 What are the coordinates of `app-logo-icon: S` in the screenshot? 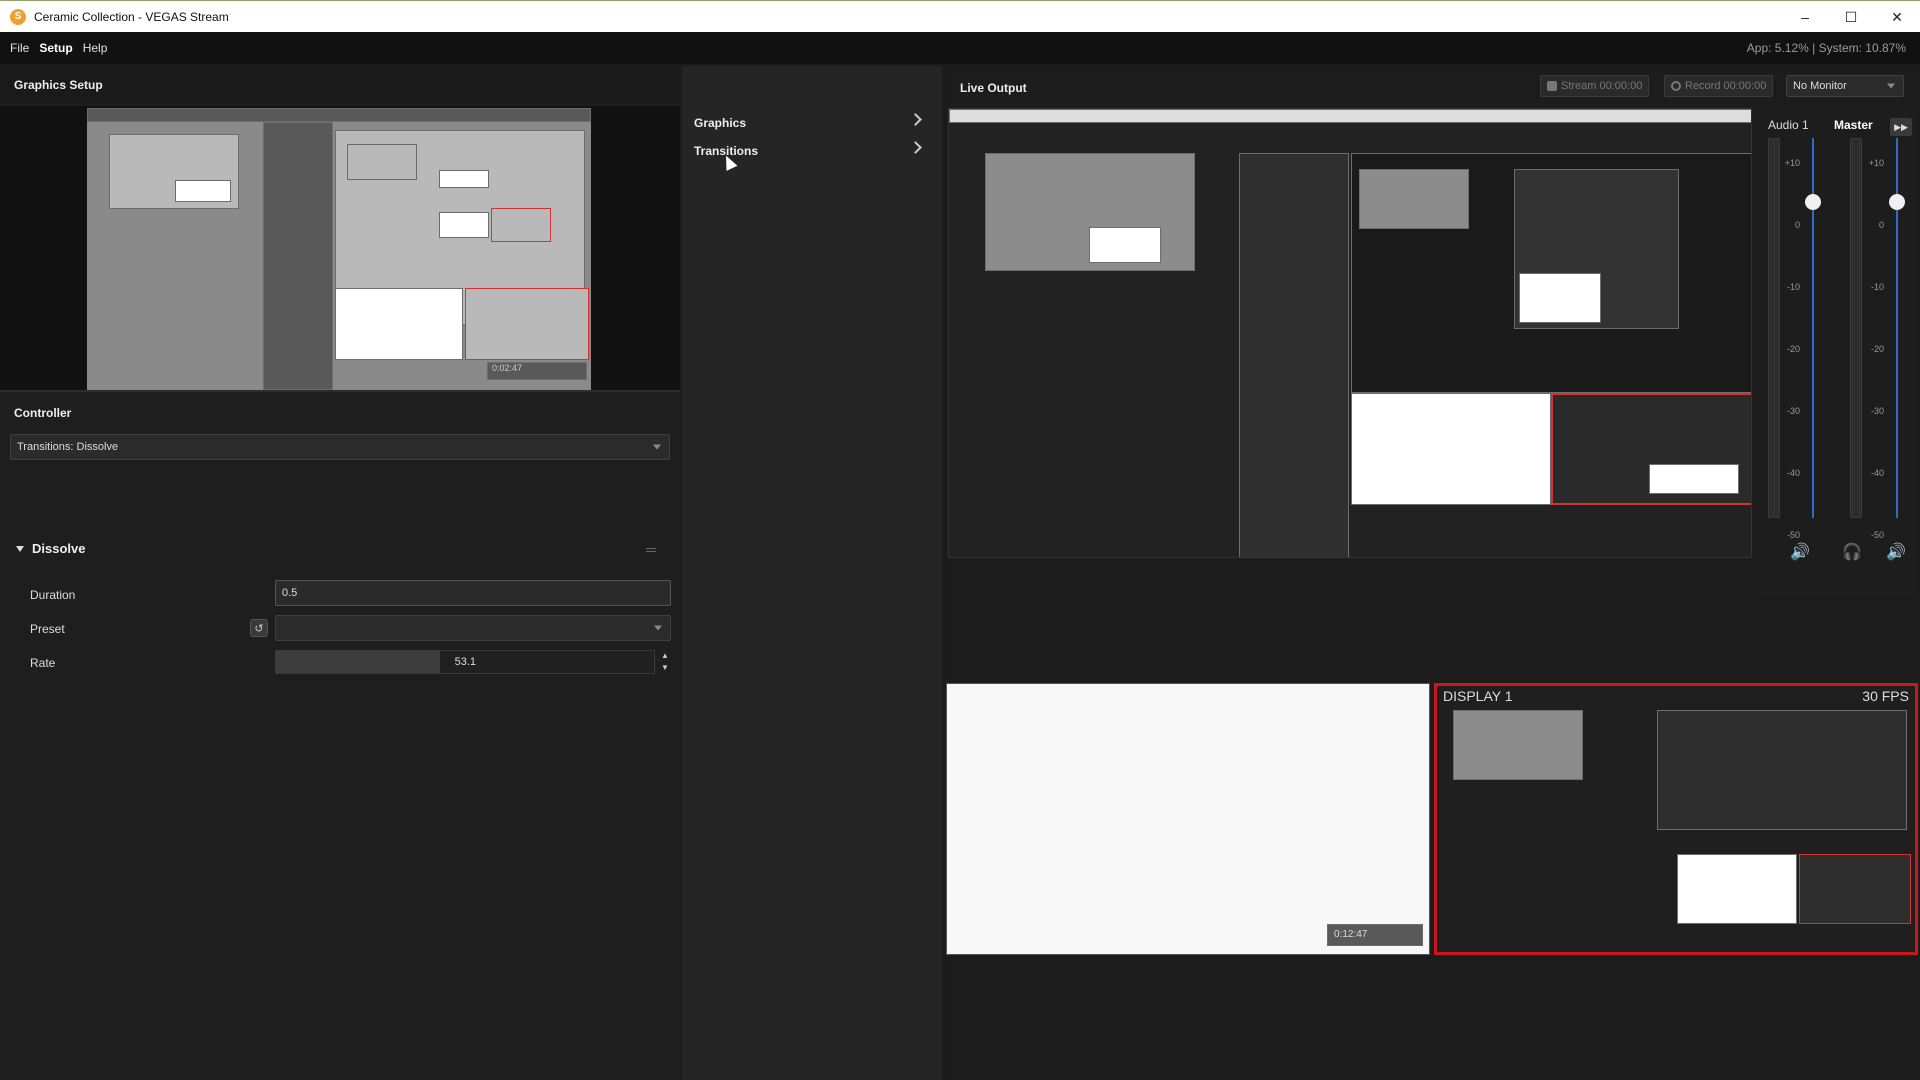 It's located at (18, 16).